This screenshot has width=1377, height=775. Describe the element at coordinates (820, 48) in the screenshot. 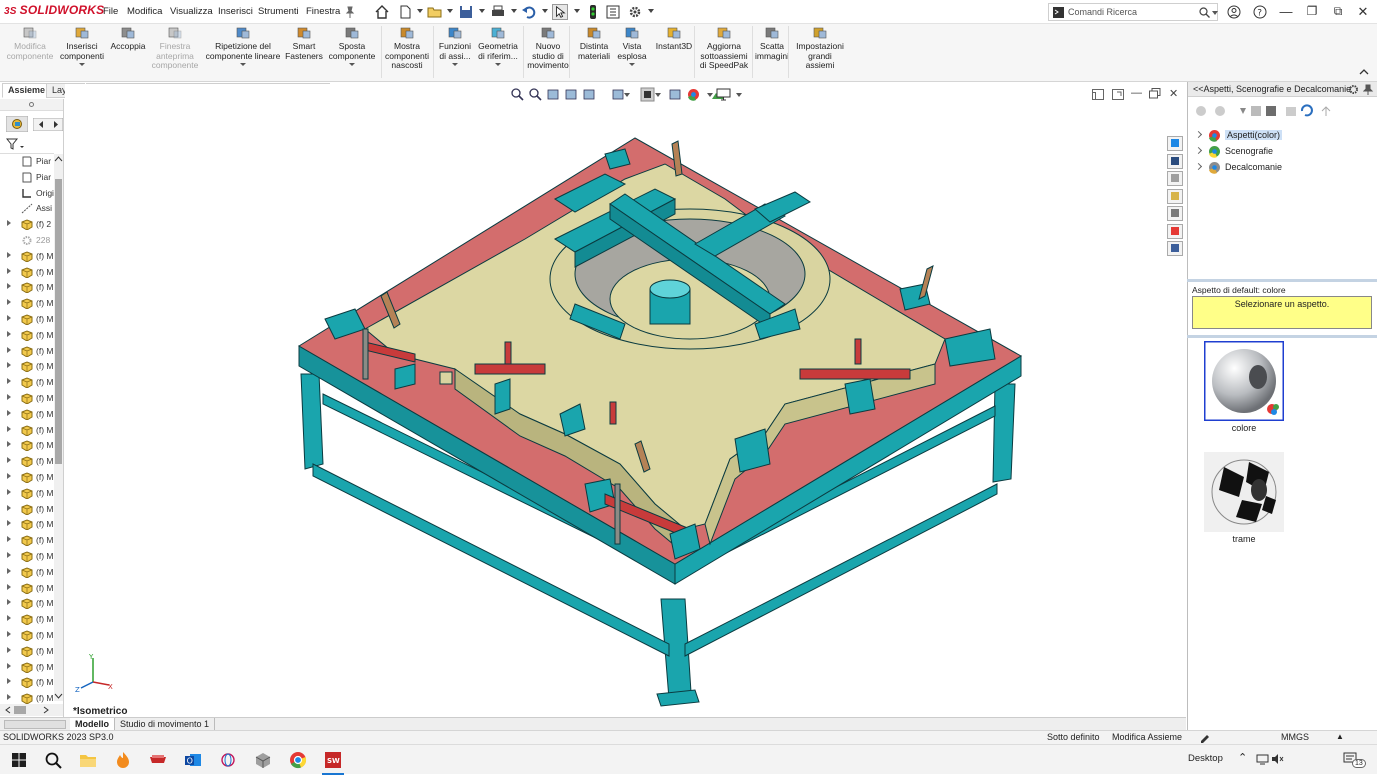

I see `ribbon-impostazioni-button: Impostazioni grandi assiemi` at that location.